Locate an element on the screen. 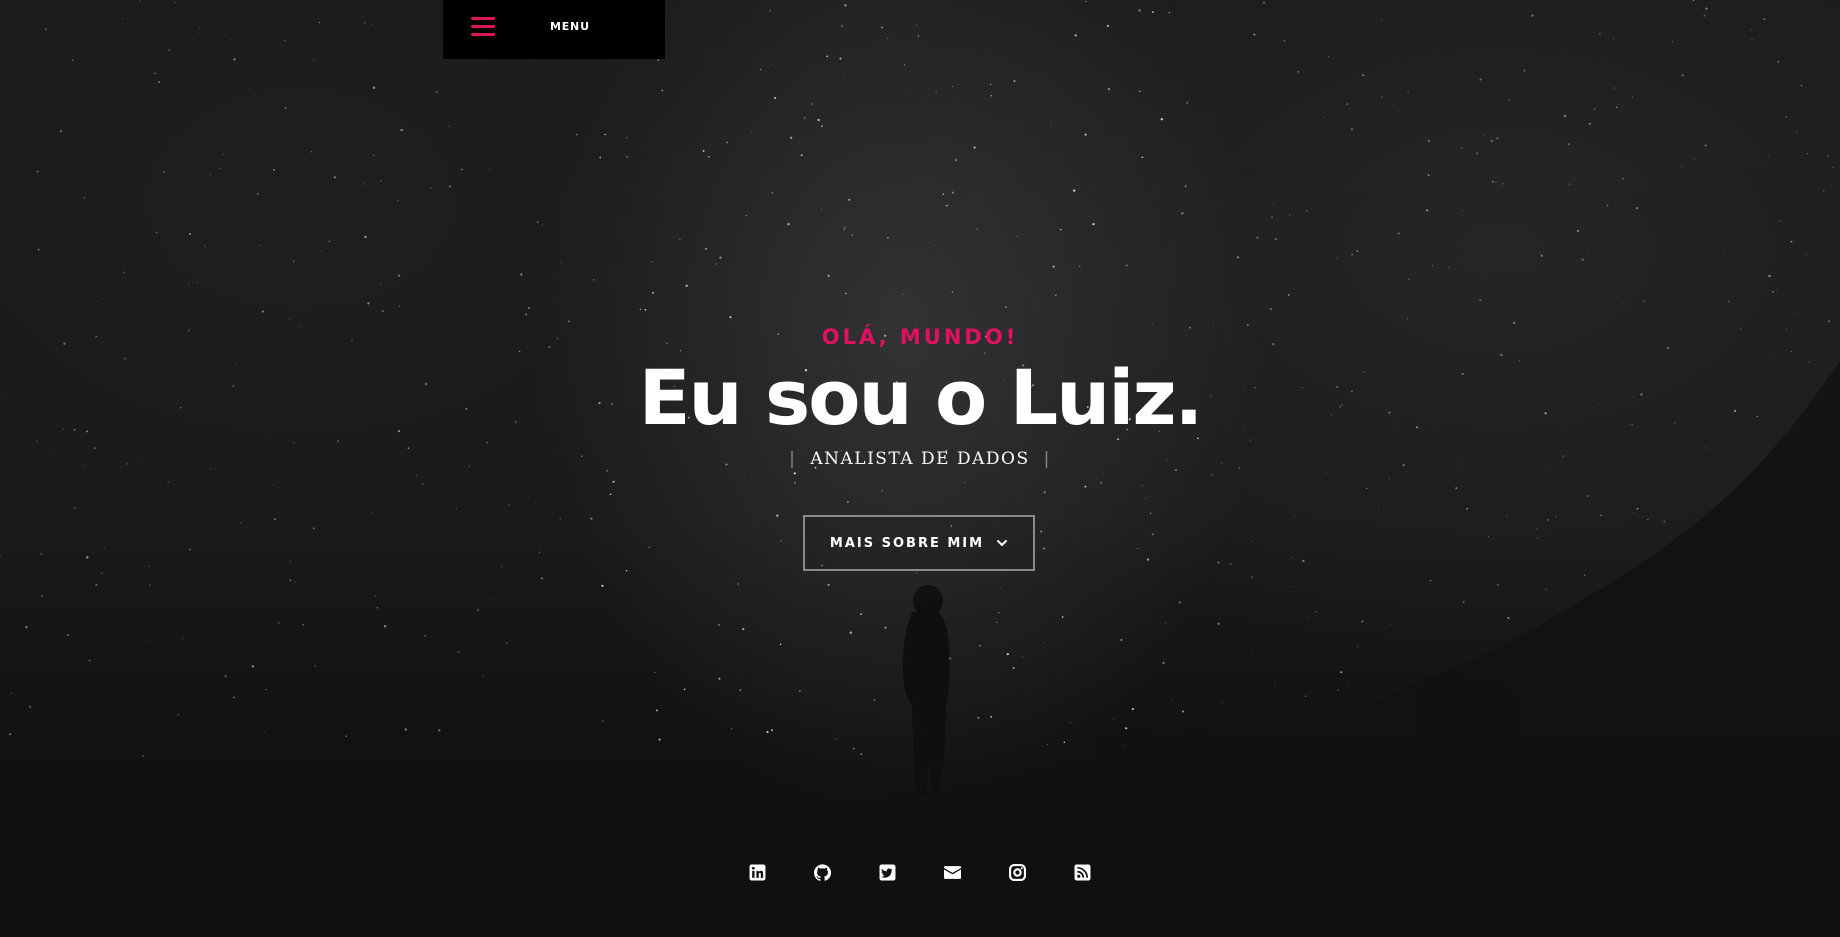 Image resolution: width=1840 pixels, height=937 pixels. linkedin-link is located at coordinates (757, 872).